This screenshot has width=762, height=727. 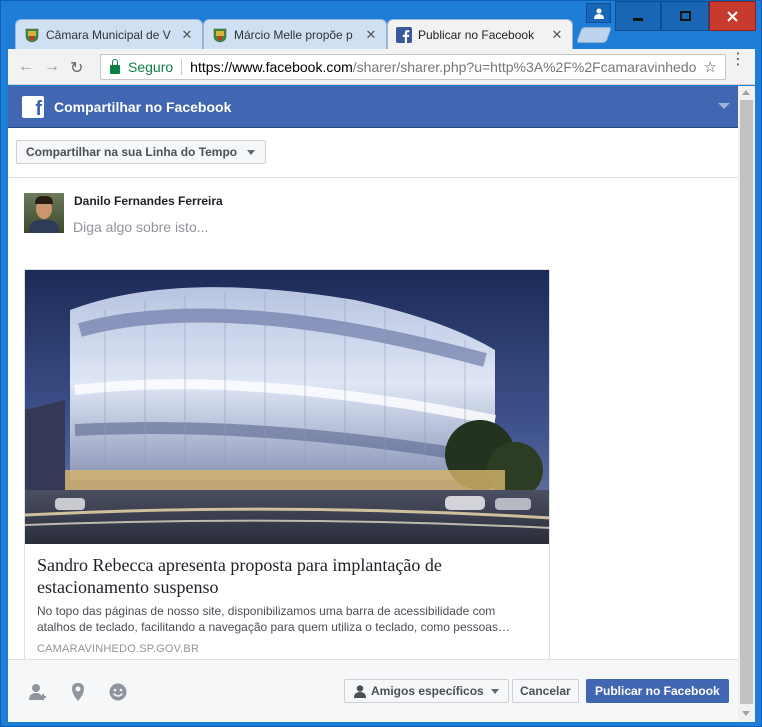 What do you see at coordinates (373, 227) in the screenshot?
I see `post-message-input` at bounding box center [373, 227].